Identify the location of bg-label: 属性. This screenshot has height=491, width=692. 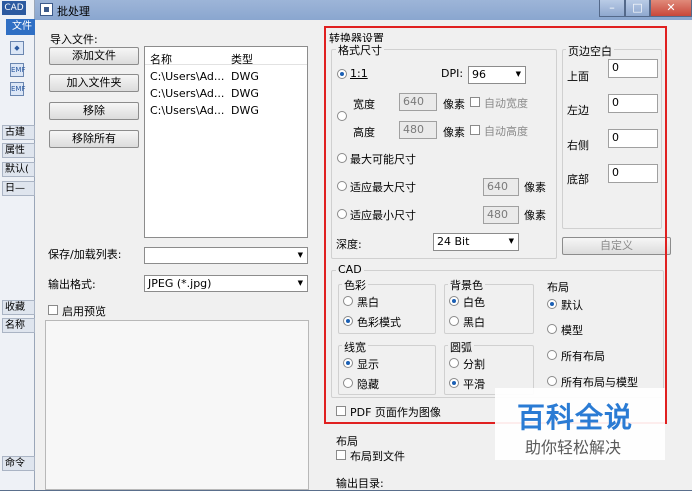
(18, 150).